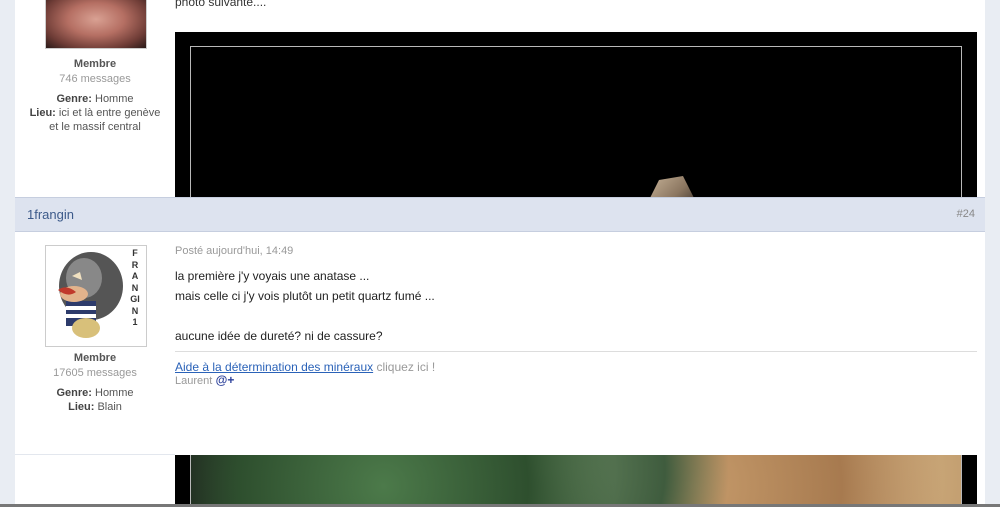 The height and width of the screenshot is (507, 1000). I want to click on post-author: 1frangin, so click(50, 214).